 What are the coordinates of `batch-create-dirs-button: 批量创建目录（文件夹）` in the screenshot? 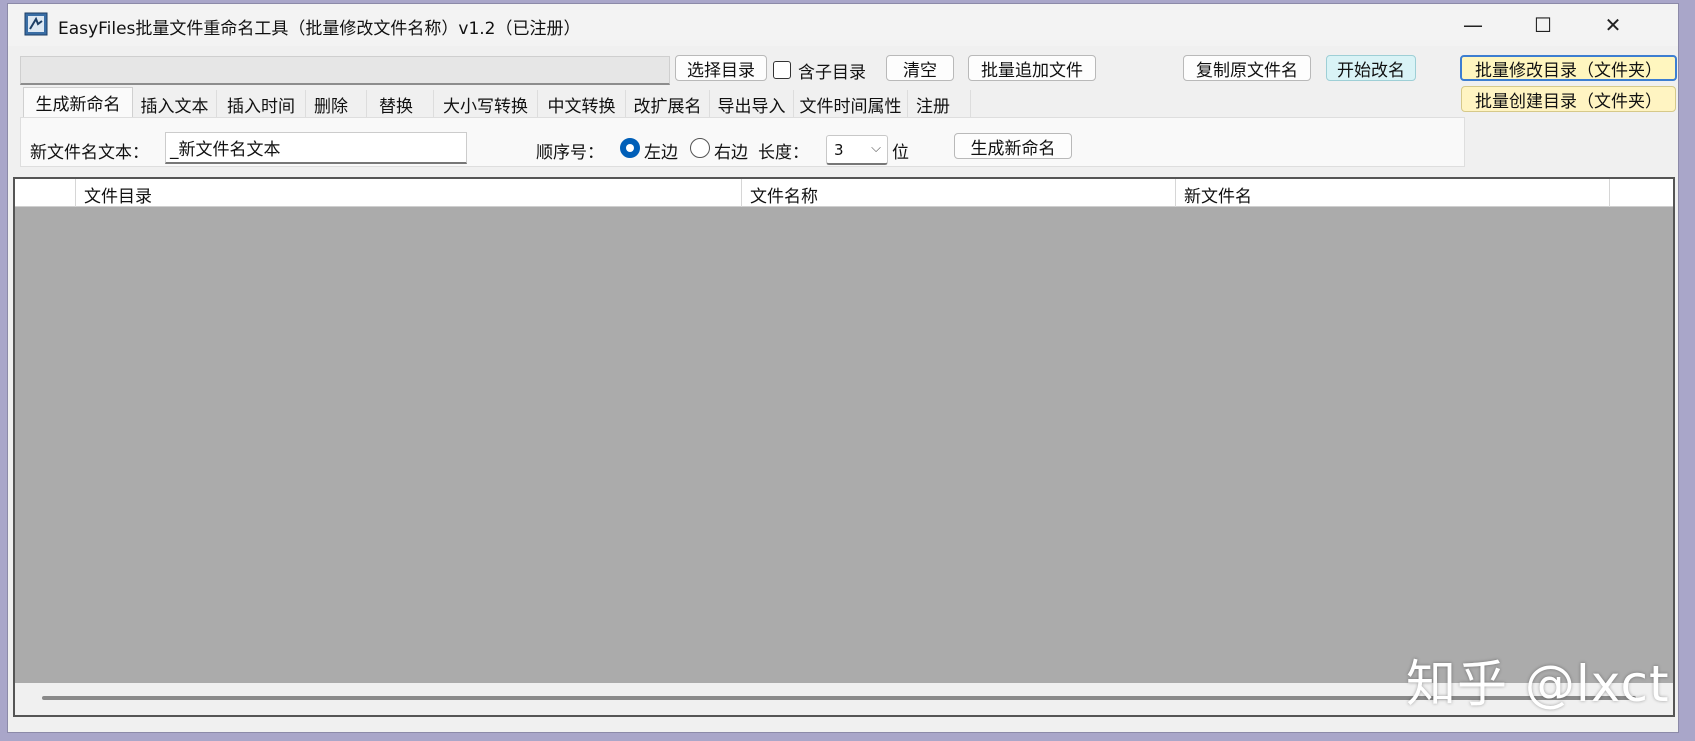 It's located at (1568, 99).